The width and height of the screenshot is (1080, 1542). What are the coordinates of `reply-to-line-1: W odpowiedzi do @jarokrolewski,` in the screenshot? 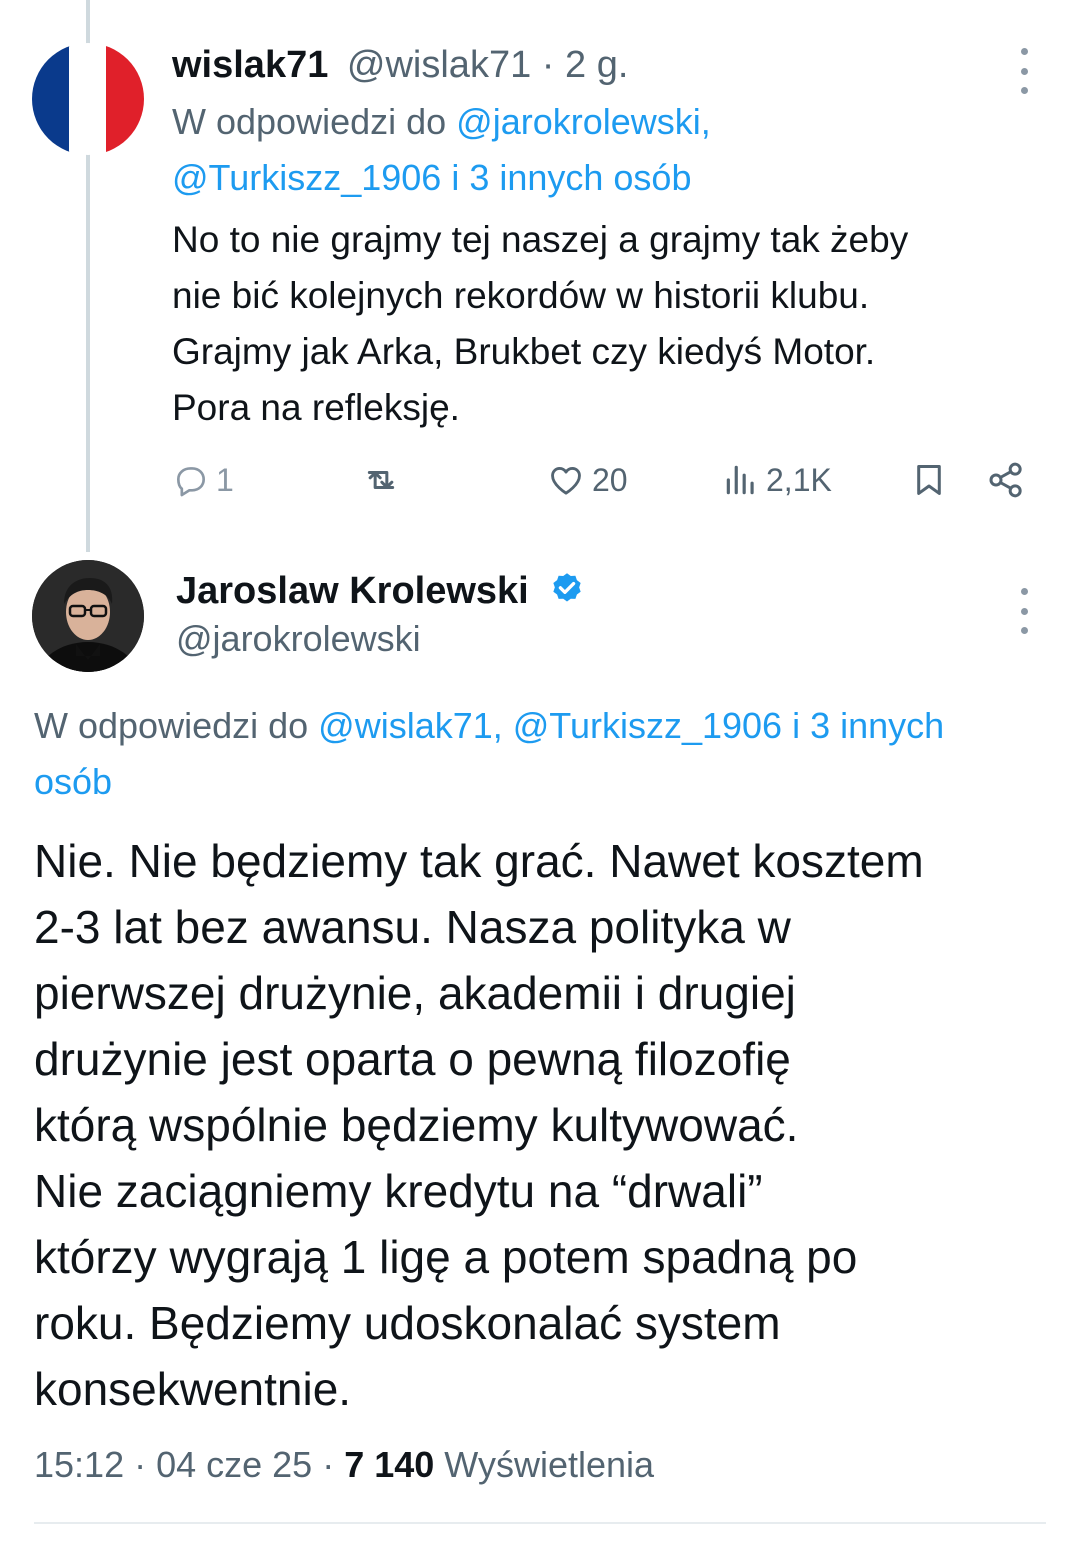 It's located at (612, 122).